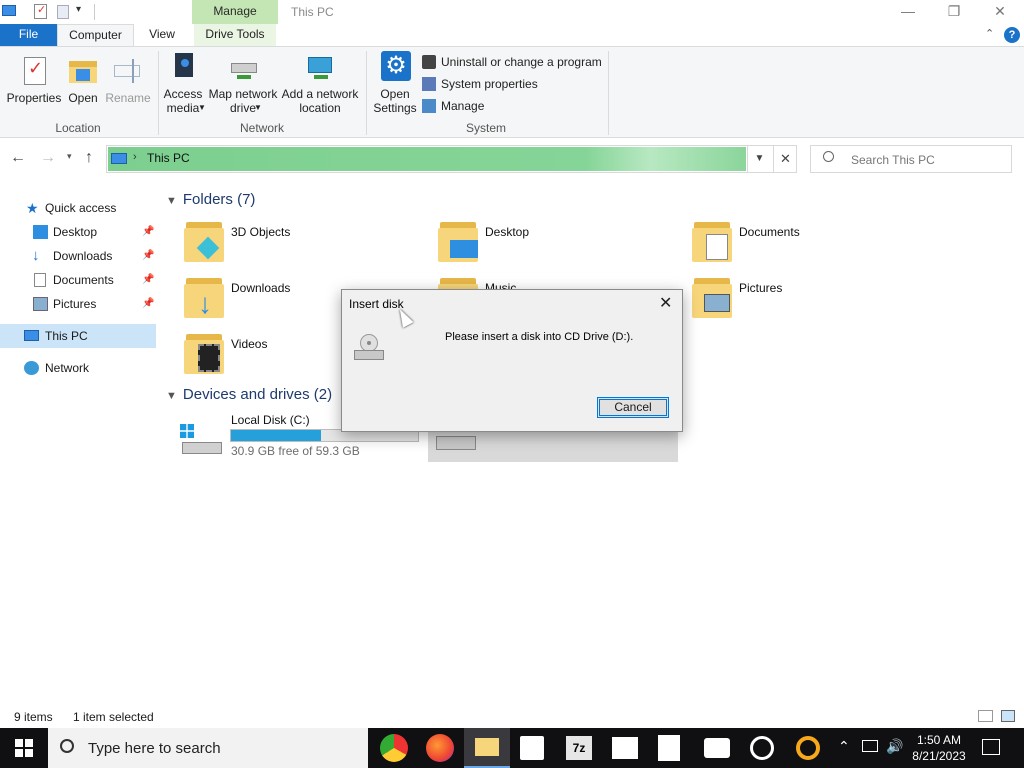 This screenshot has width=1024, height=768. What do you see at coordinates (870, 746) in the screenshot?
I see `network-status-icon` at bounding box center [870, 746].